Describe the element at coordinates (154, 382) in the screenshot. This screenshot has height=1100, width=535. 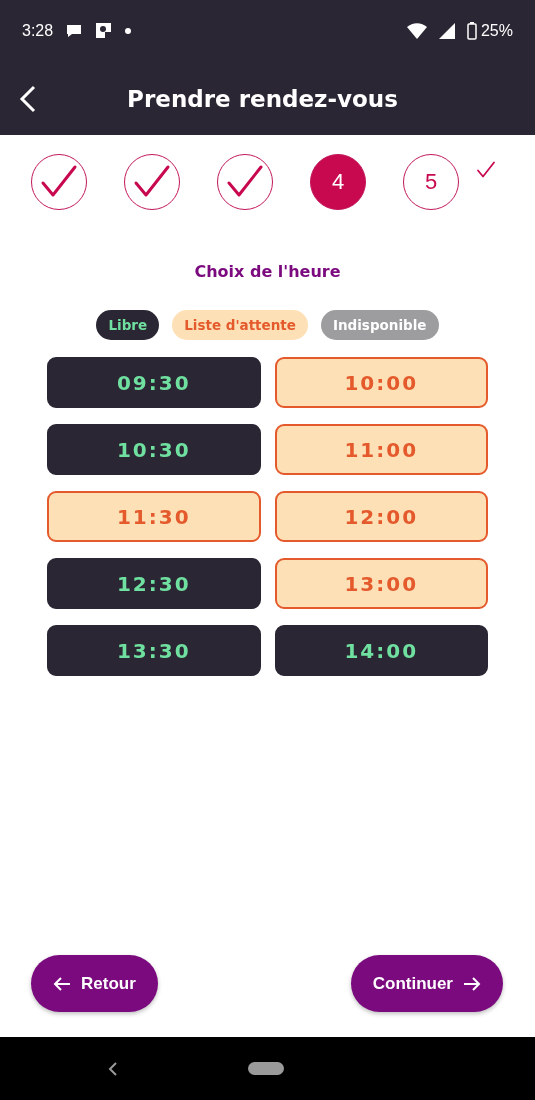
I see `time-slot-button: 09:30` at that location.